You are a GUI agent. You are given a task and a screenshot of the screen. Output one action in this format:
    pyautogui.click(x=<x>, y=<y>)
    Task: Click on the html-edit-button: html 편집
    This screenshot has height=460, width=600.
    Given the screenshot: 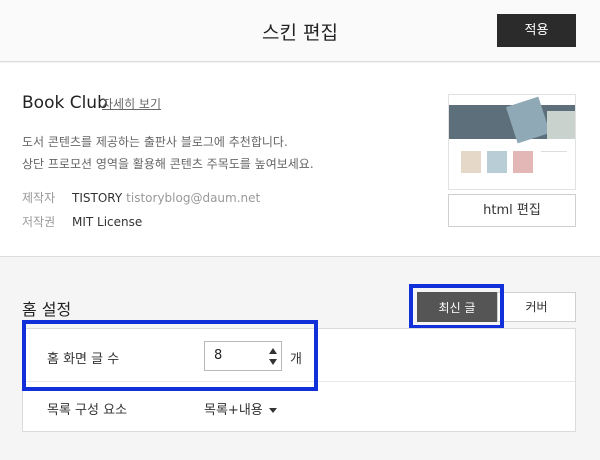 What is the action you would take?
    pyautogui.click(x=512, y=210)
    